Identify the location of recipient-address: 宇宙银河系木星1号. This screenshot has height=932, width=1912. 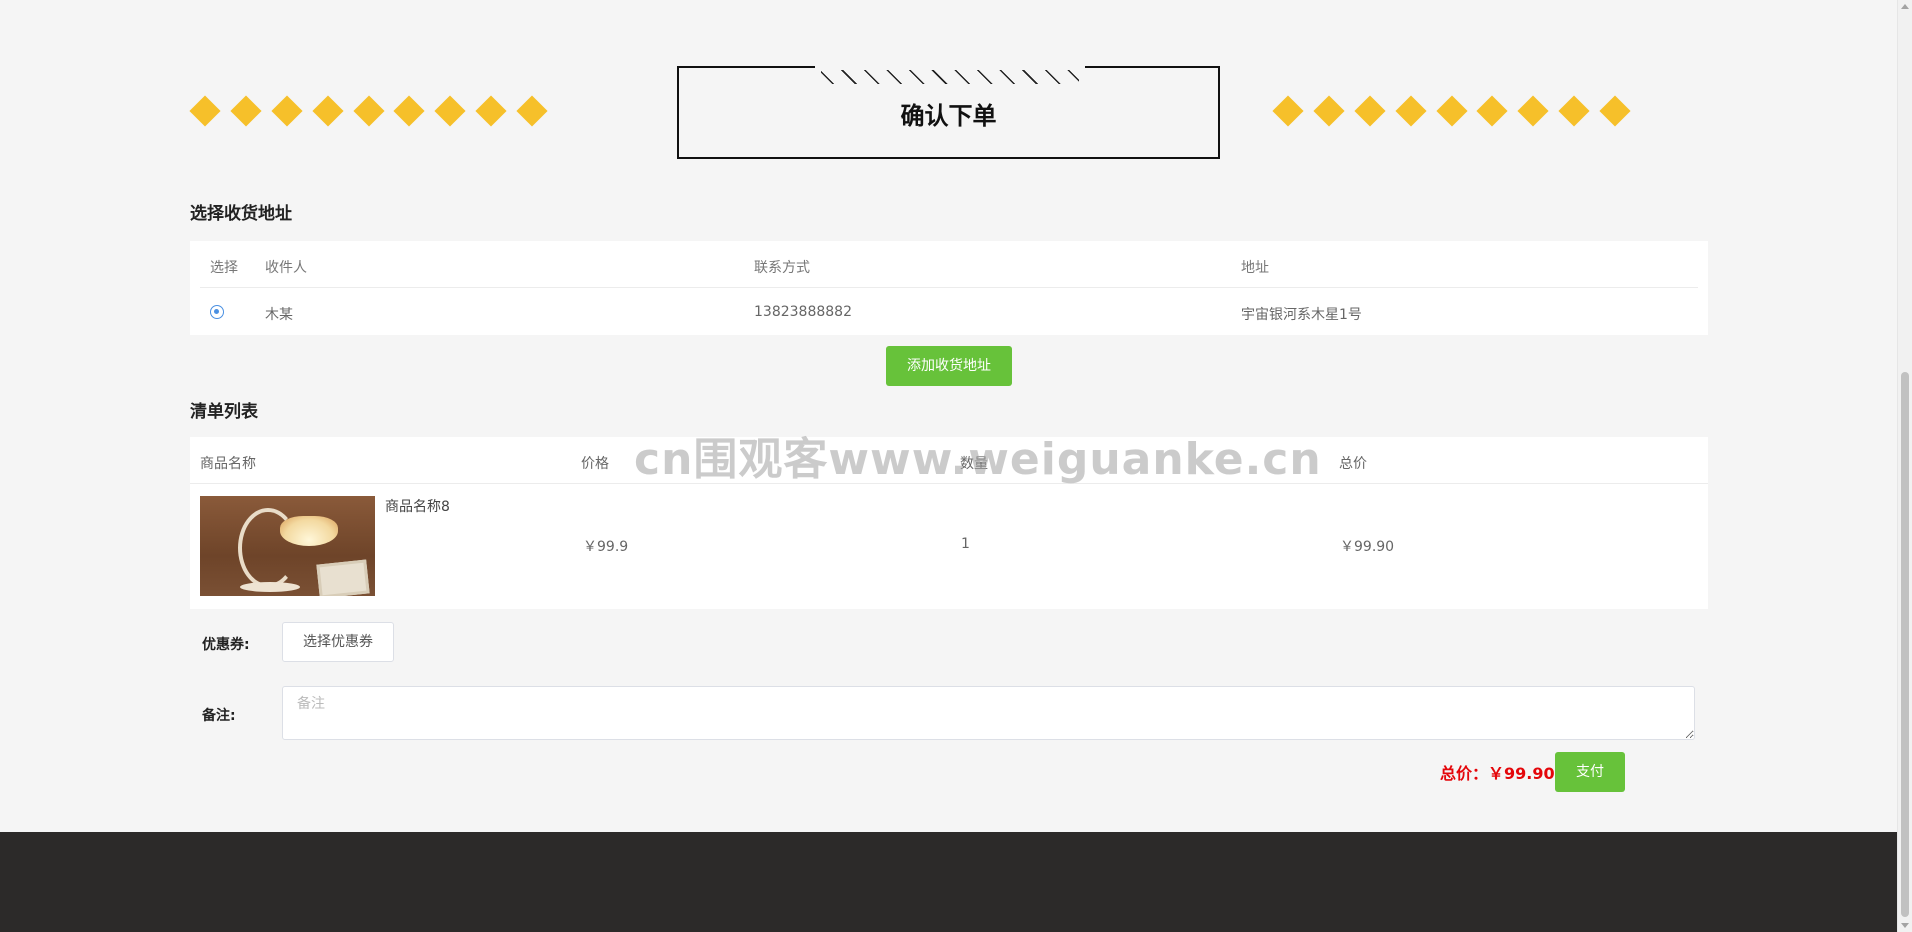
(1301, 315).